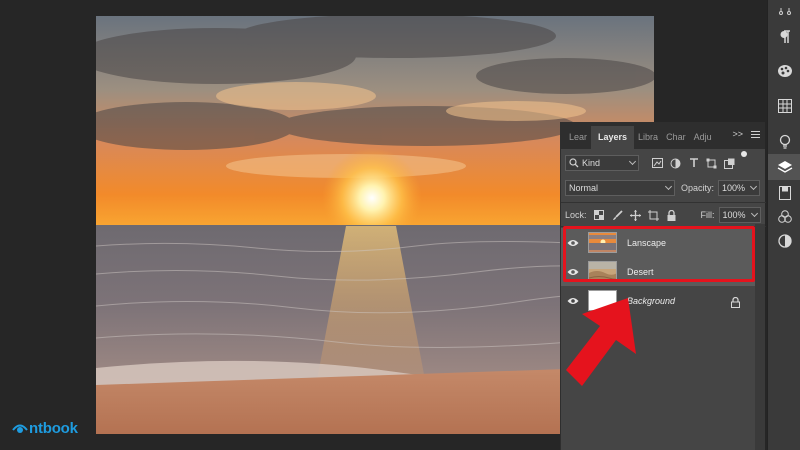 This screenshot has height=450, width=800. What do you see at coordinates (784, 106) in the screenshot?
I see `grid-icon` at bounding box center [784, 106].